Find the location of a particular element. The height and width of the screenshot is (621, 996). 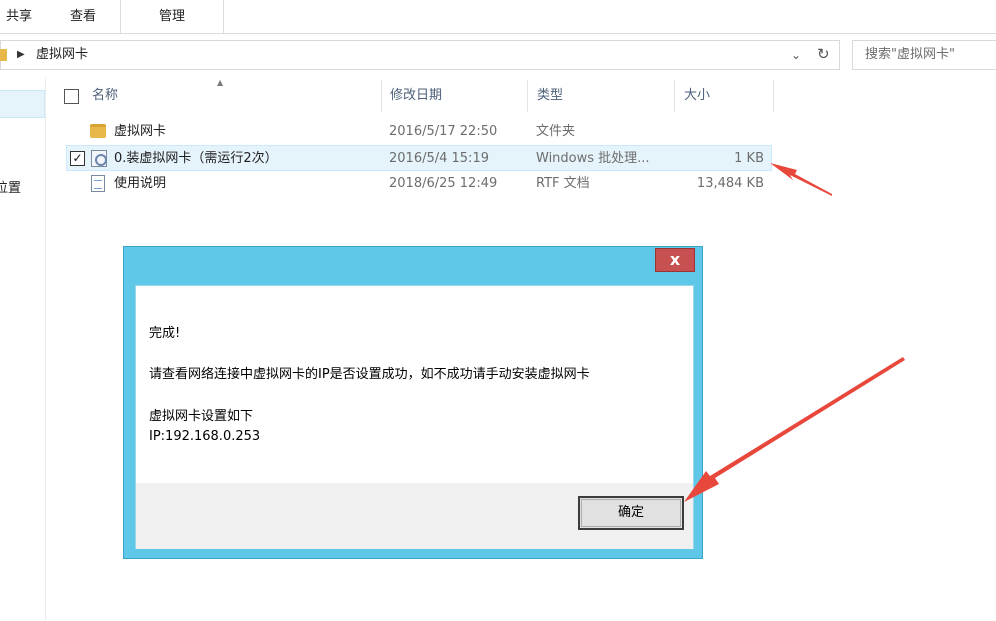

search-input: 搜索"虚拟网卡" is located at coordinates (924, 55).